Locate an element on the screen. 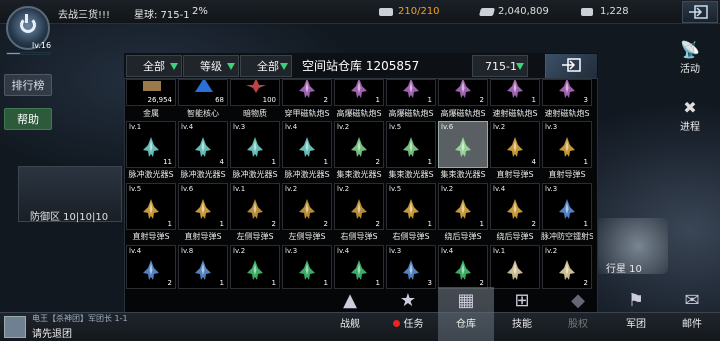 The image size is (720, 341). inventory-item: lv.6 is located at coordinates (463, 144).